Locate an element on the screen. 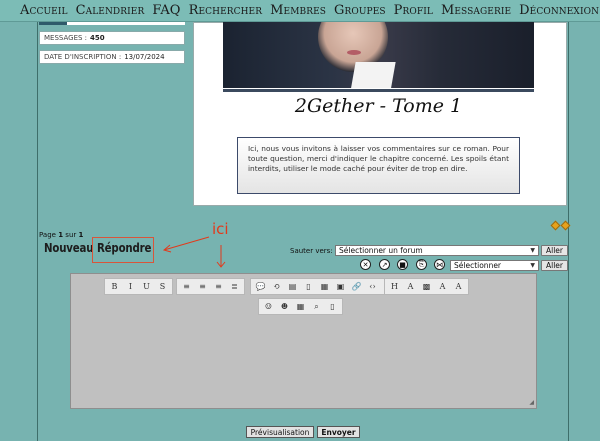 This screenshot has width=600, height=441. nav-messagerie: Messagerie is located at coordinates (476, 10).